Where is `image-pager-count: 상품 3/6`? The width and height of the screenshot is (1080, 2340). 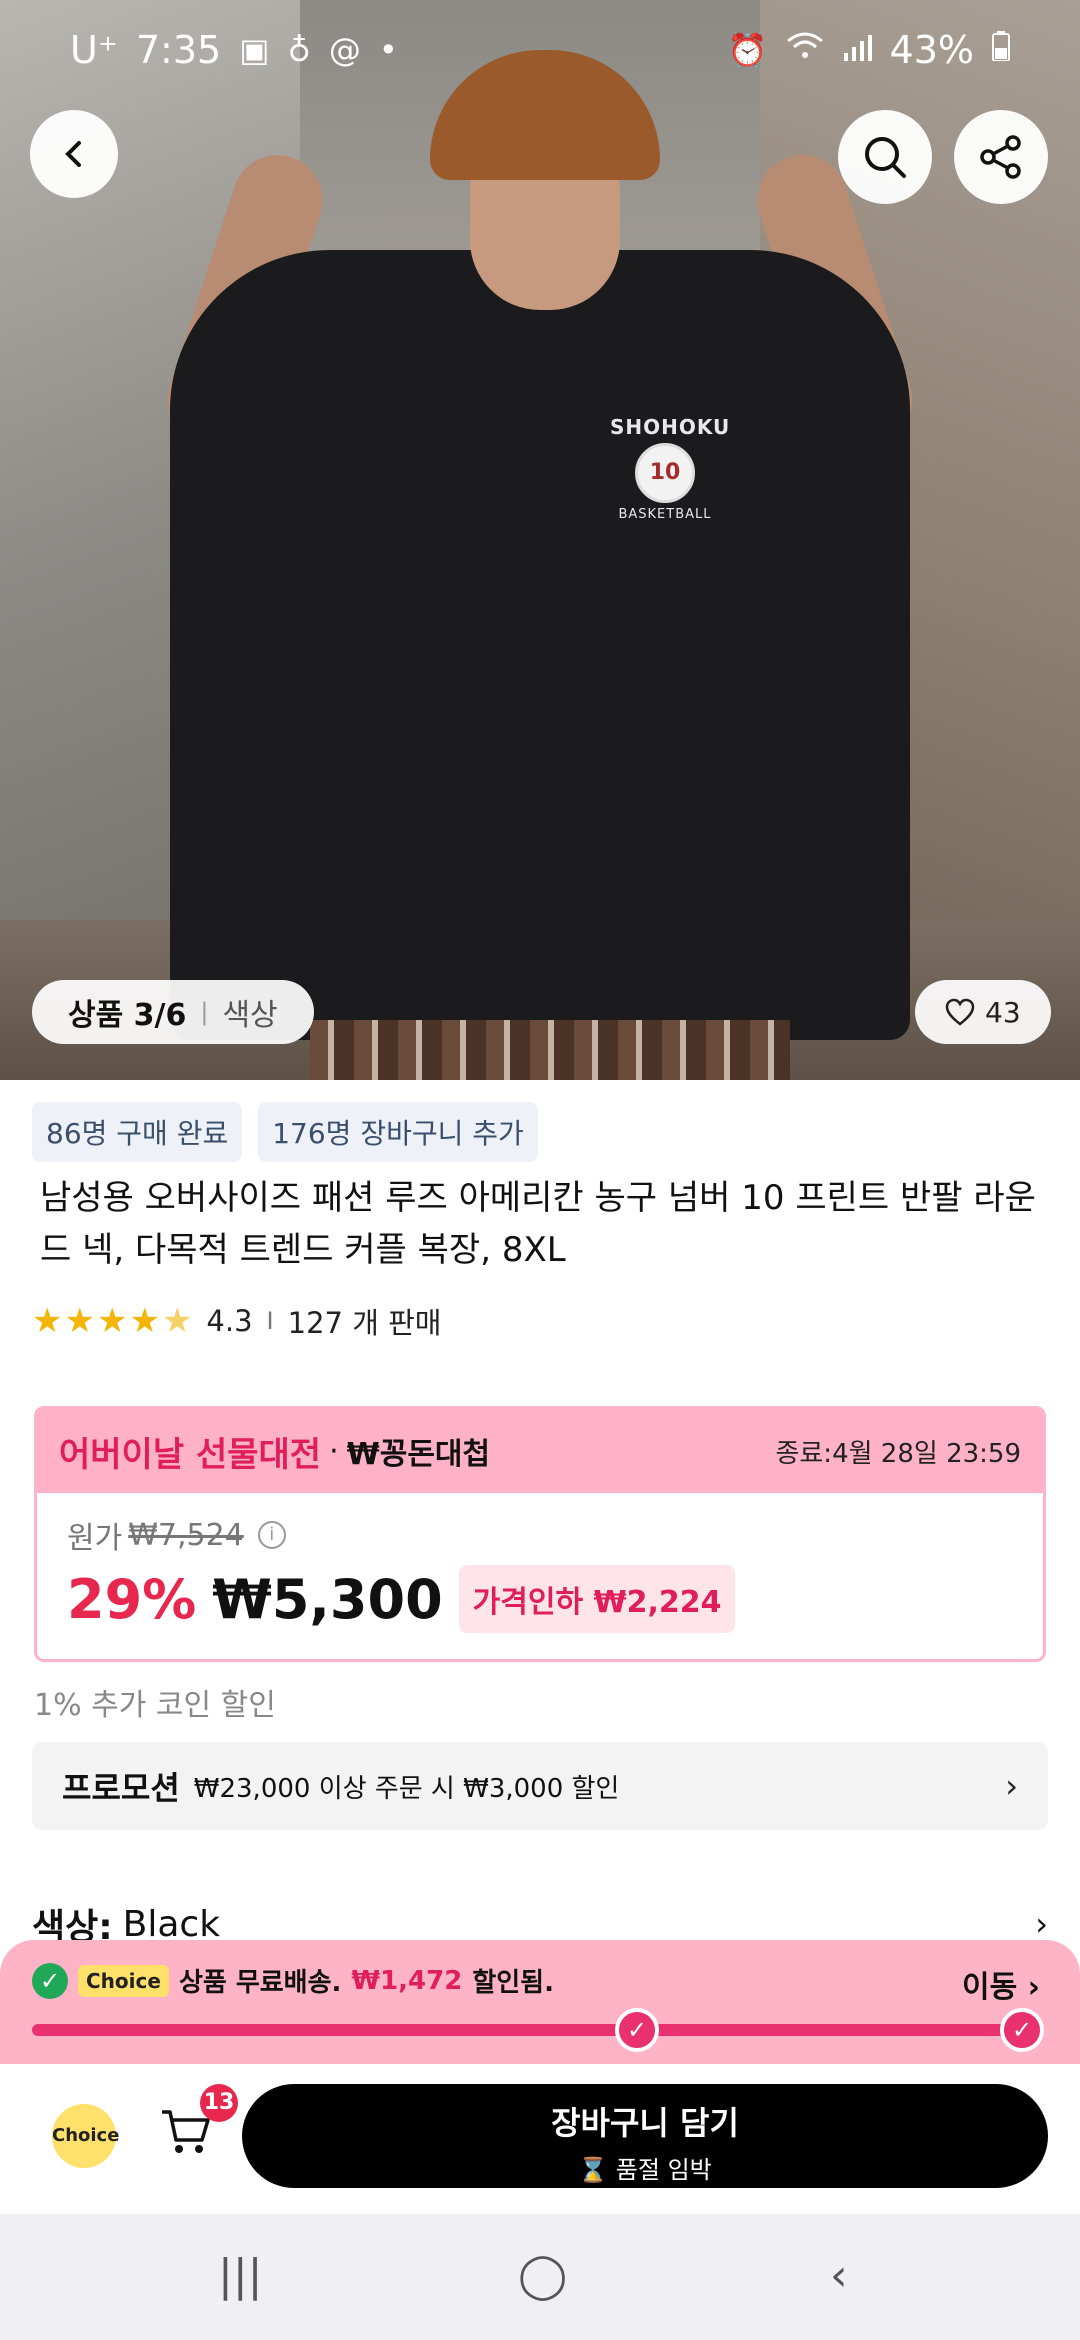 image-pager-count: 상품 3/6 is located at coordinates (127, 1015).